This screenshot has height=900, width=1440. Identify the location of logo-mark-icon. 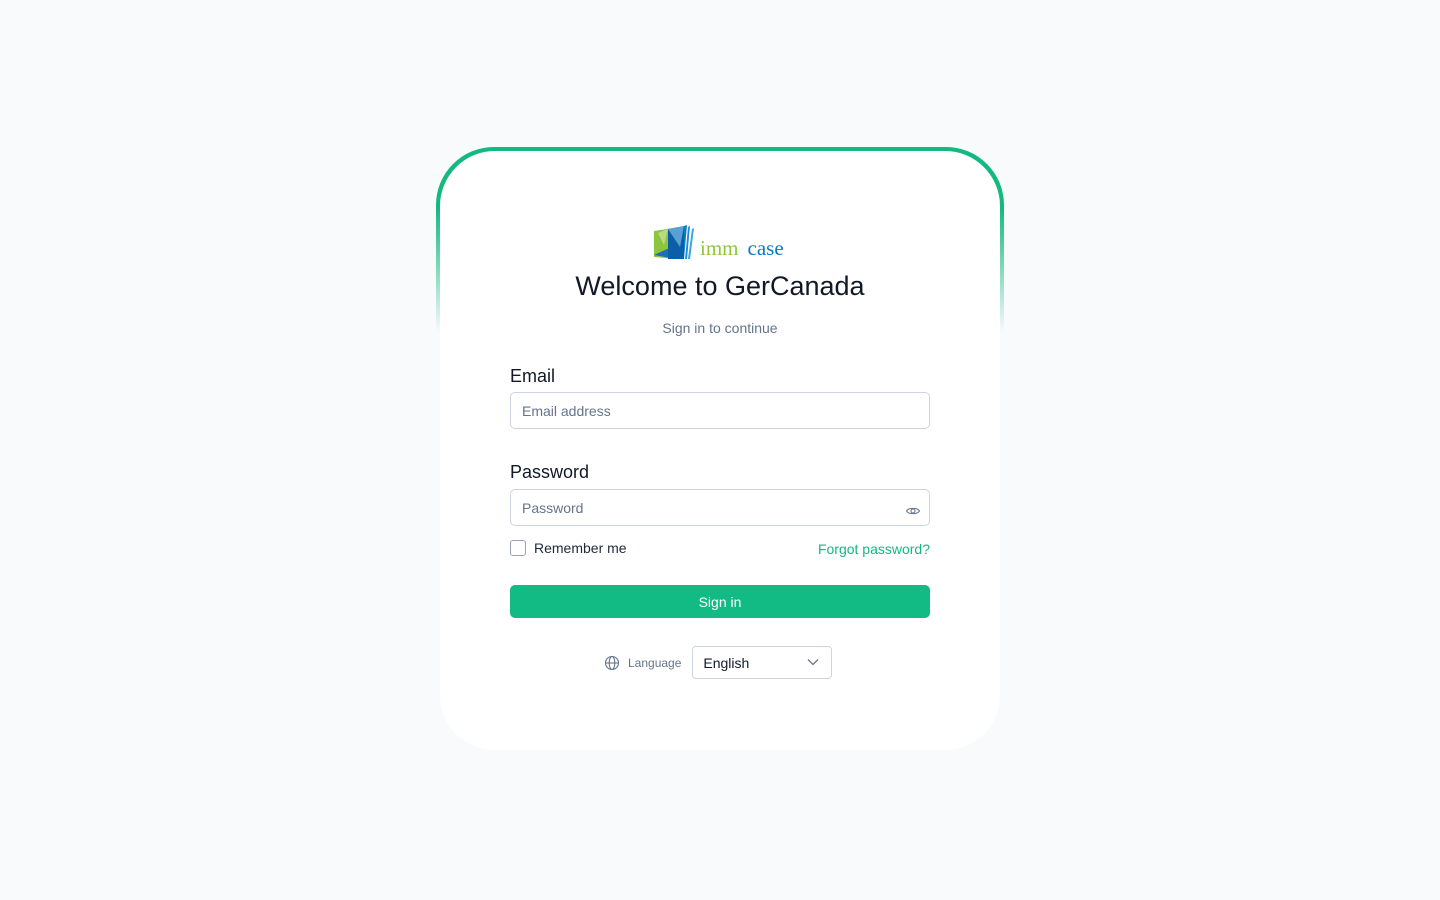
(674, 242).